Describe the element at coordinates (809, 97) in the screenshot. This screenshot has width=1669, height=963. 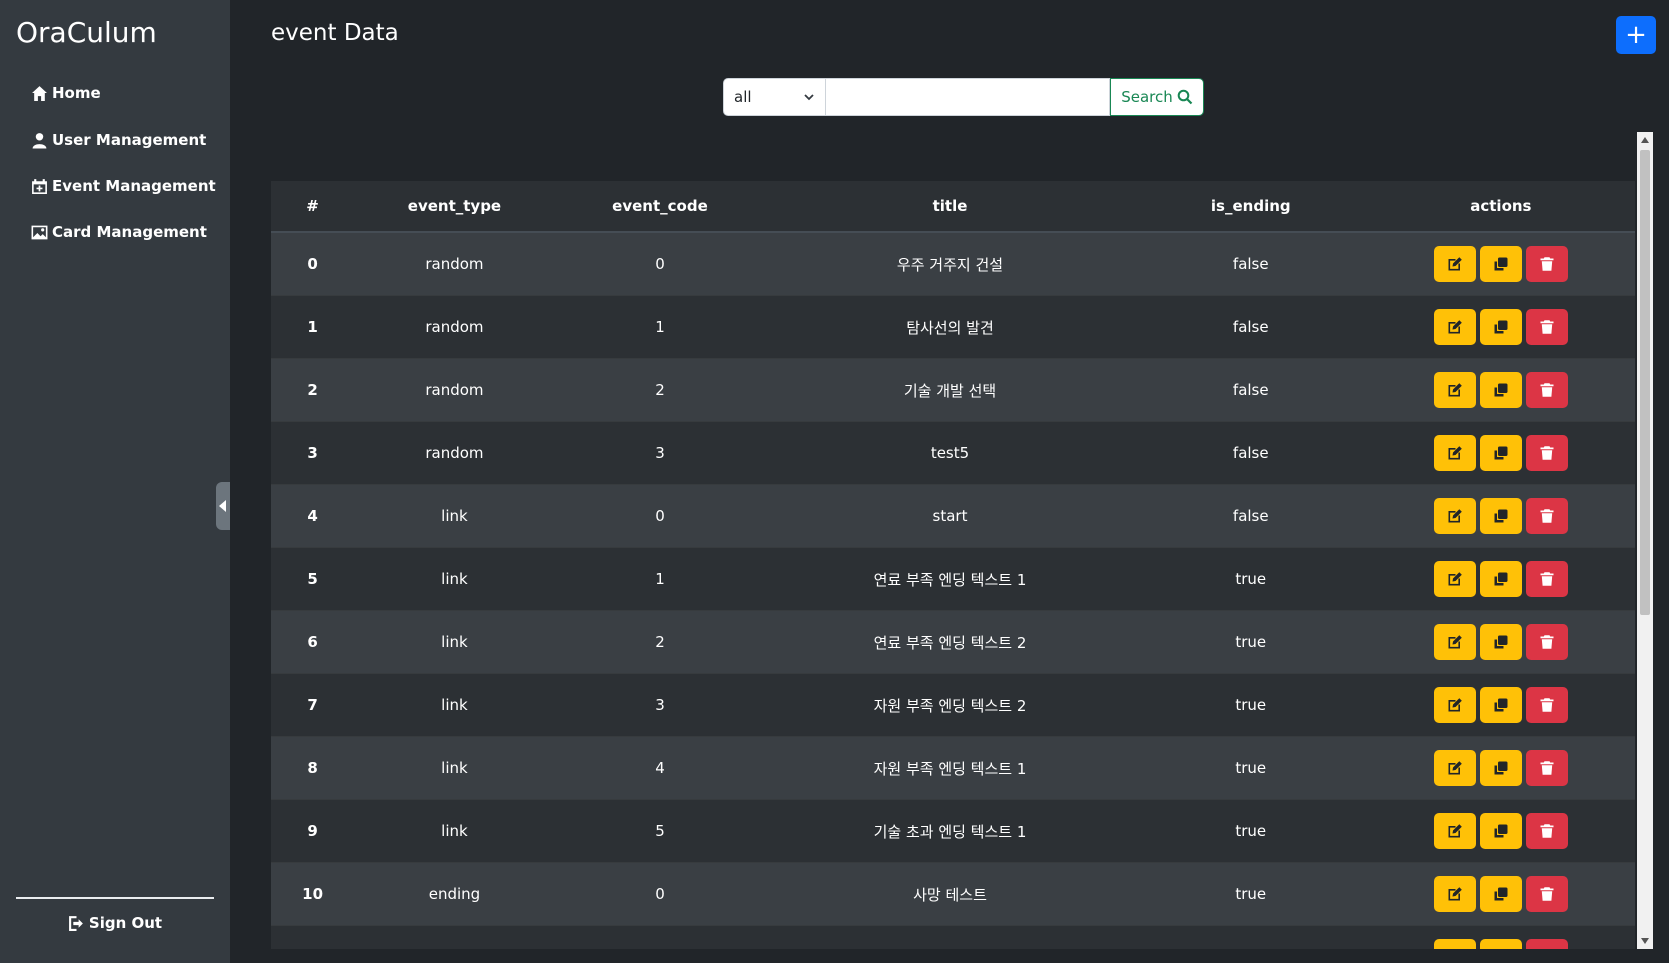
I see `chevron-down-icon` at that location.